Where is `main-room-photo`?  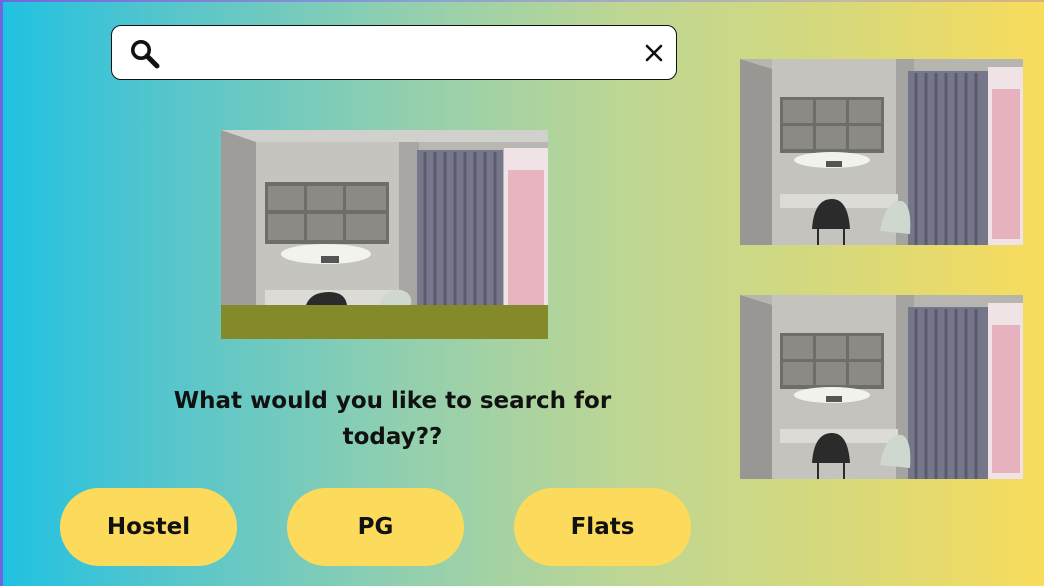
main-room-photo is located at coordinates (384, 234).